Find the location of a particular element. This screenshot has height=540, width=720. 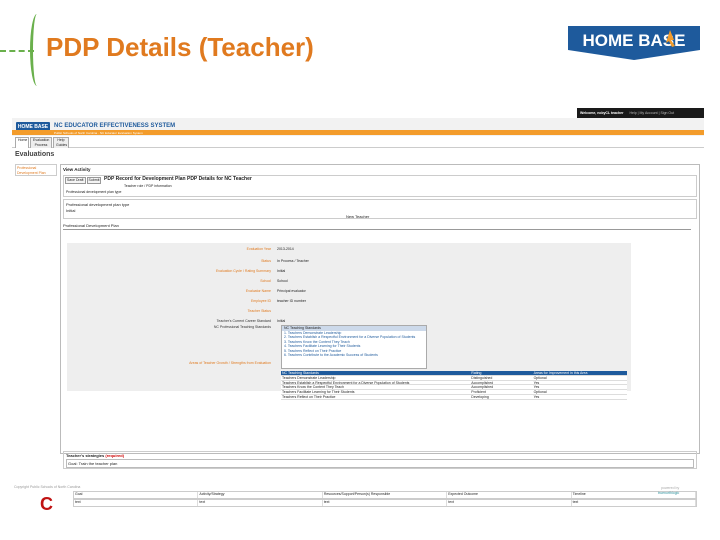

view-activity-title: View Activity is located at coordinates (77, 169).